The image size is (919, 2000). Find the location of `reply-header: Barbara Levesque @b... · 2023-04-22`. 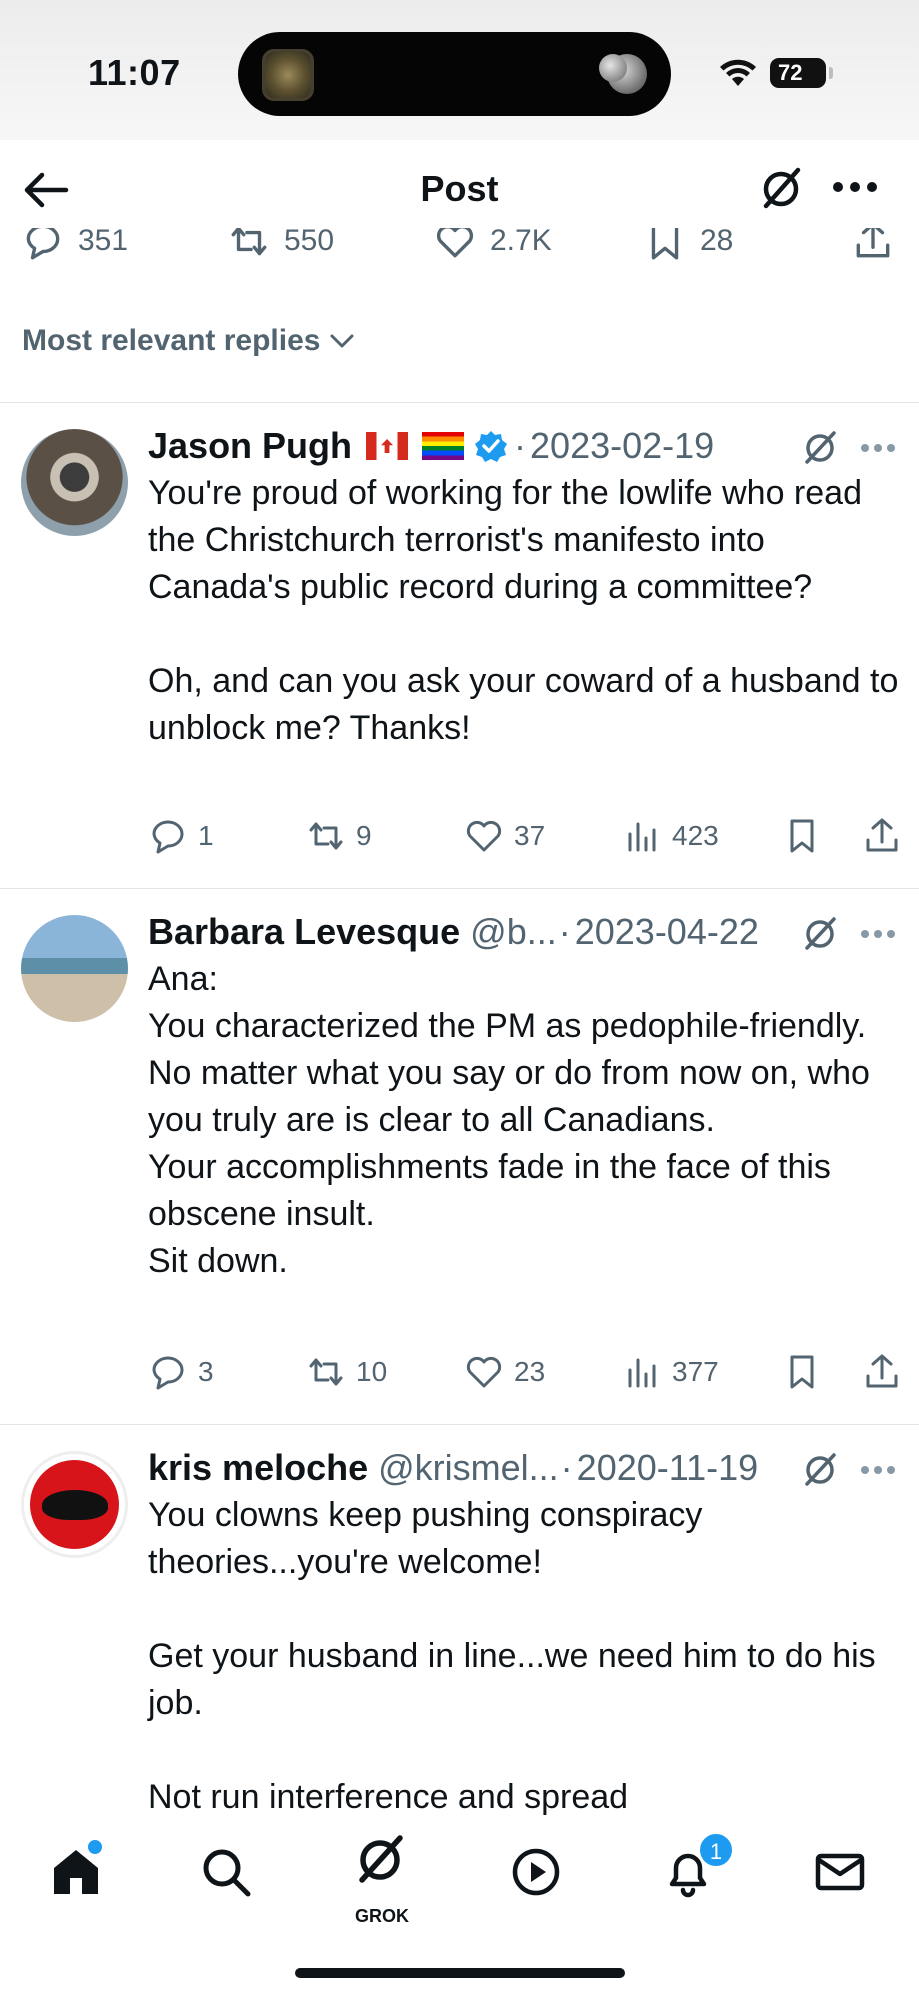

reply-header: Barbara Levesque @b... · 2023-04-22 is located at coordinates (453, 932).